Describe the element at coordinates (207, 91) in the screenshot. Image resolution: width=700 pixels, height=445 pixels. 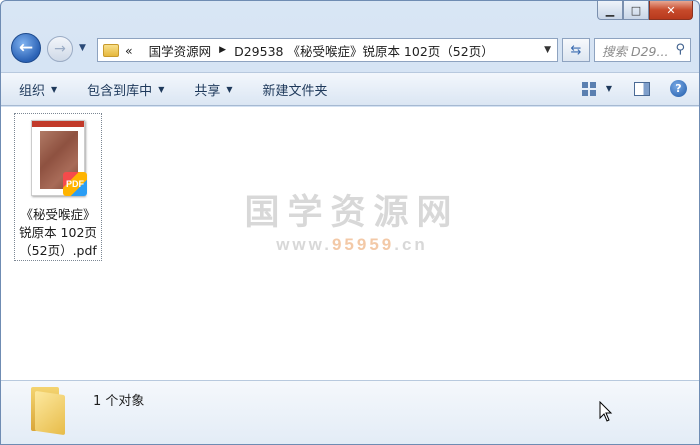
I see `share-label: 共享` at that location.